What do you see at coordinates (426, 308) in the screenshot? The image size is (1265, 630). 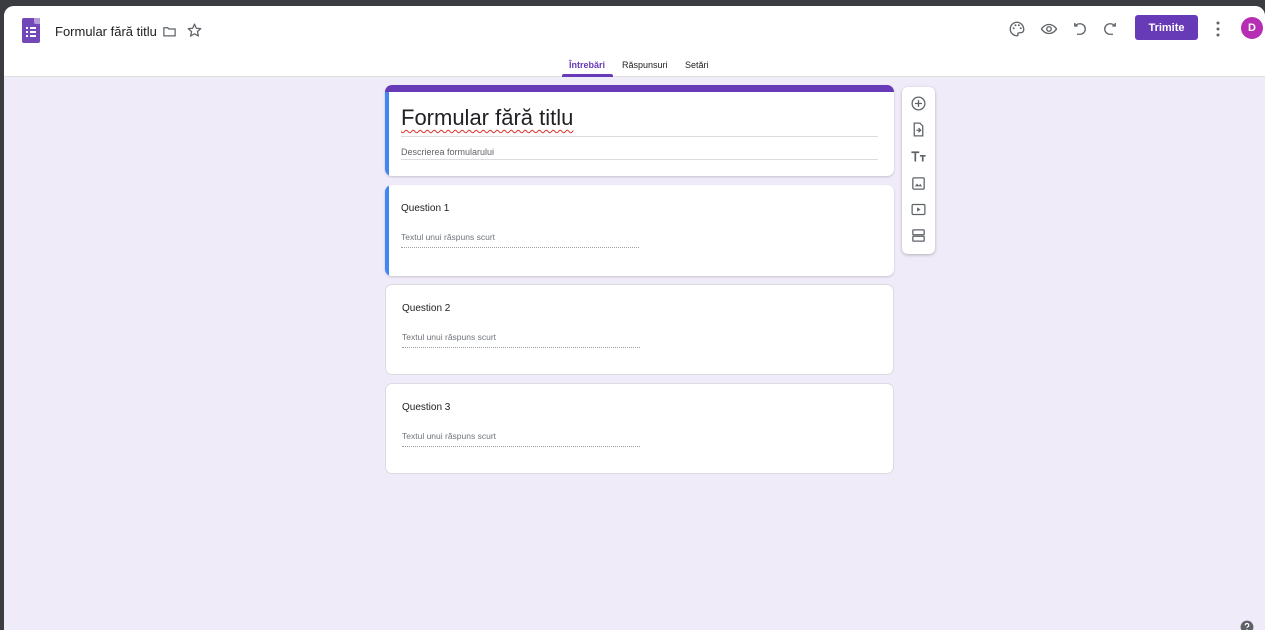 I see `question-title: Question 2` at bounding box center [426, 308].